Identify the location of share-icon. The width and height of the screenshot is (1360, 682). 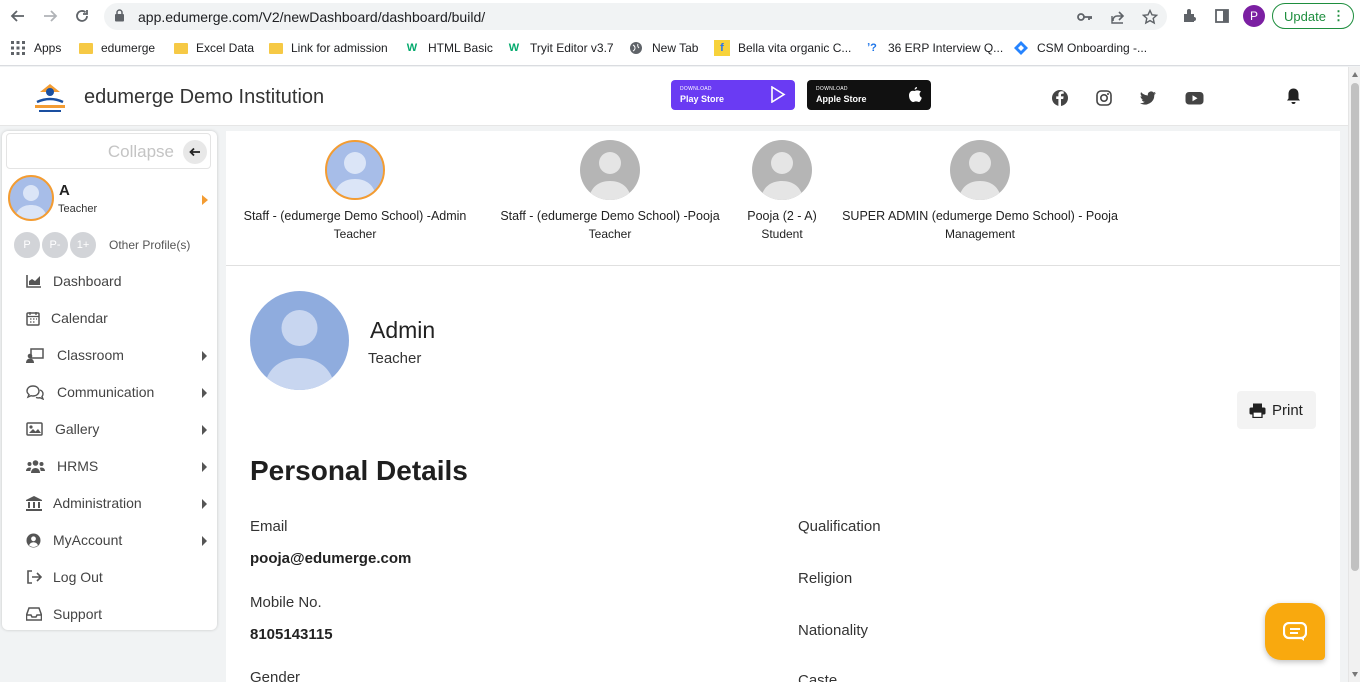
(1118, 17).